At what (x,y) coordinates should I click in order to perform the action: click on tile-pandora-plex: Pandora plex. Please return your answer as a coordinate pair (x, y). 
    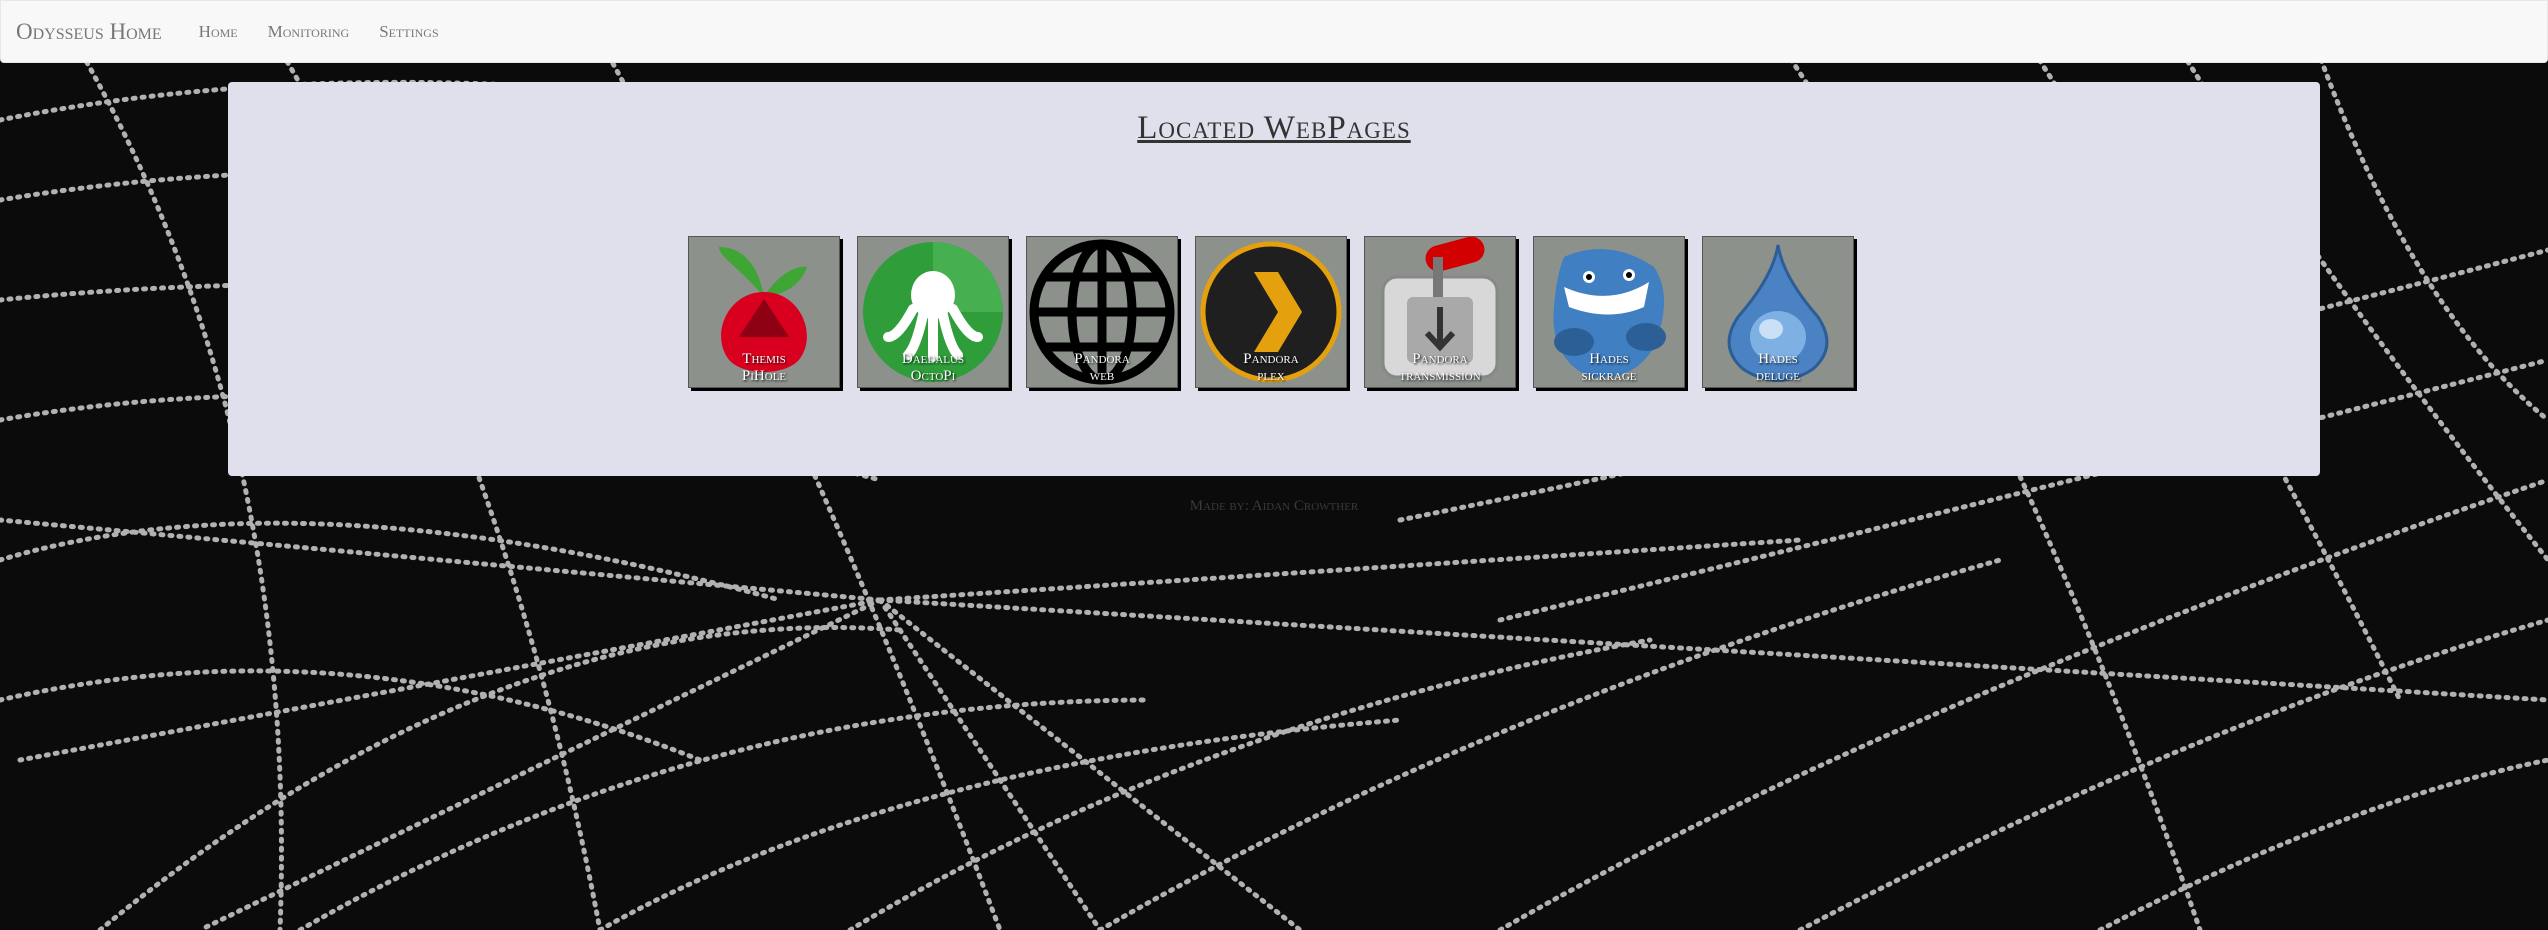
    Looking at the image, I should click on (1271, 312).